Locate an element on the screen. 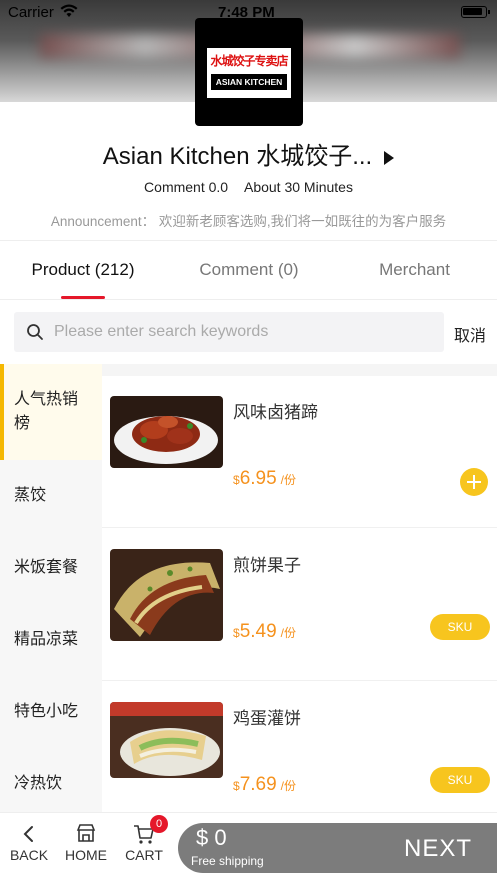  price-amount: 7.69 is located at coordinates (258, 784).